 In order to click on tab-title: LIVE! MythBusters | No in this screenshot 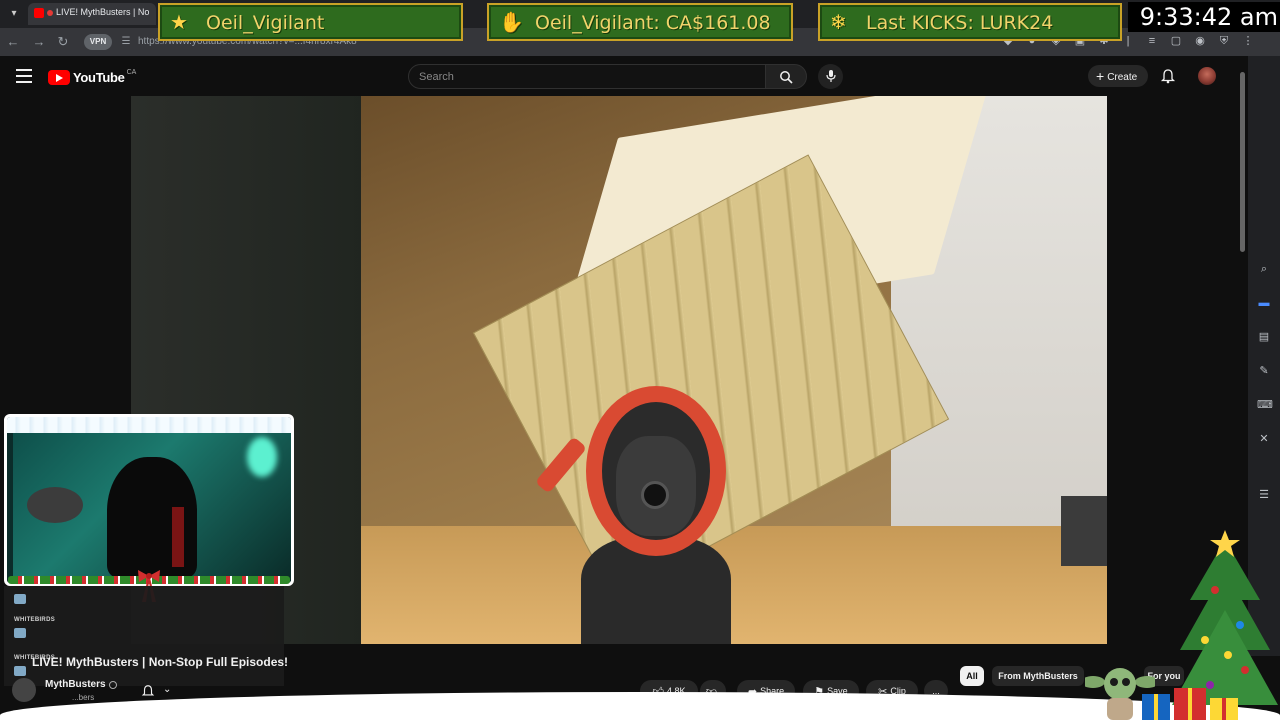, I will do `click(103, 12)`.